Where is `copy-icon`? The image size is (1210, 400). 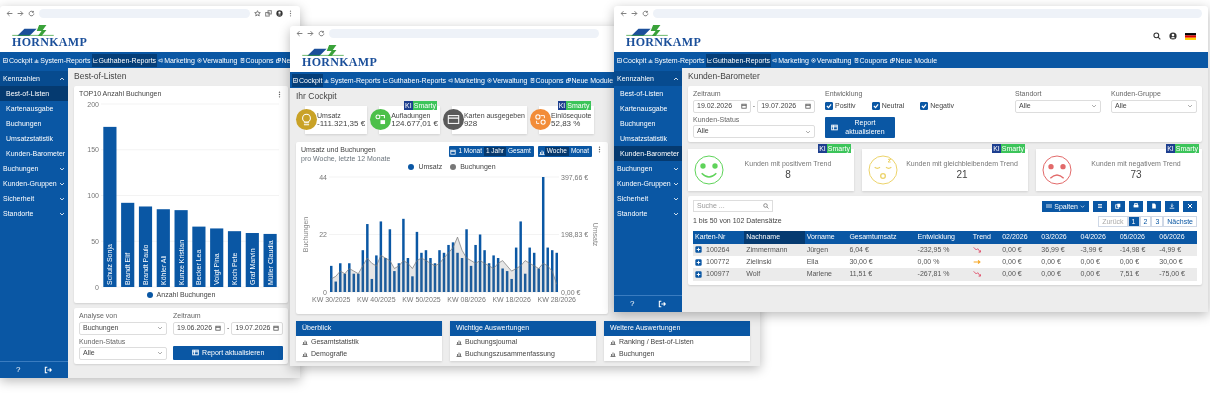 copy-icon is located at coordinates (1118, 206).